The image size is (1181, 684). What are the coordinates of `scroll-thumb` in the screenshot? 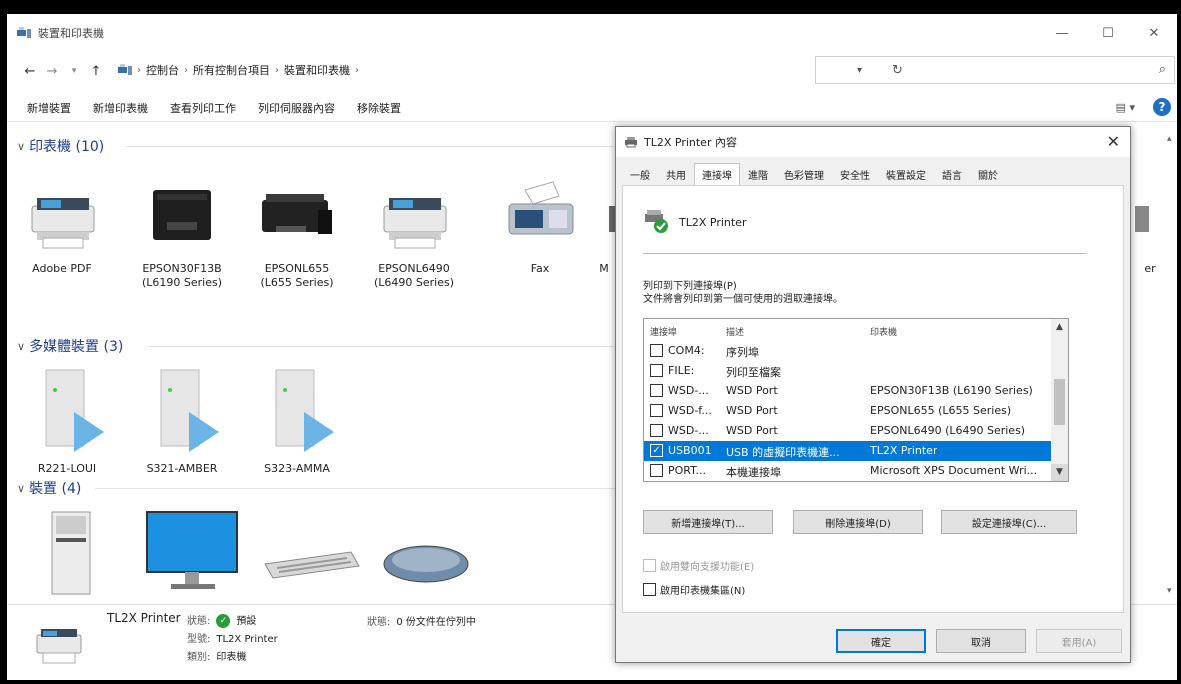 It's located at (1059, 402).